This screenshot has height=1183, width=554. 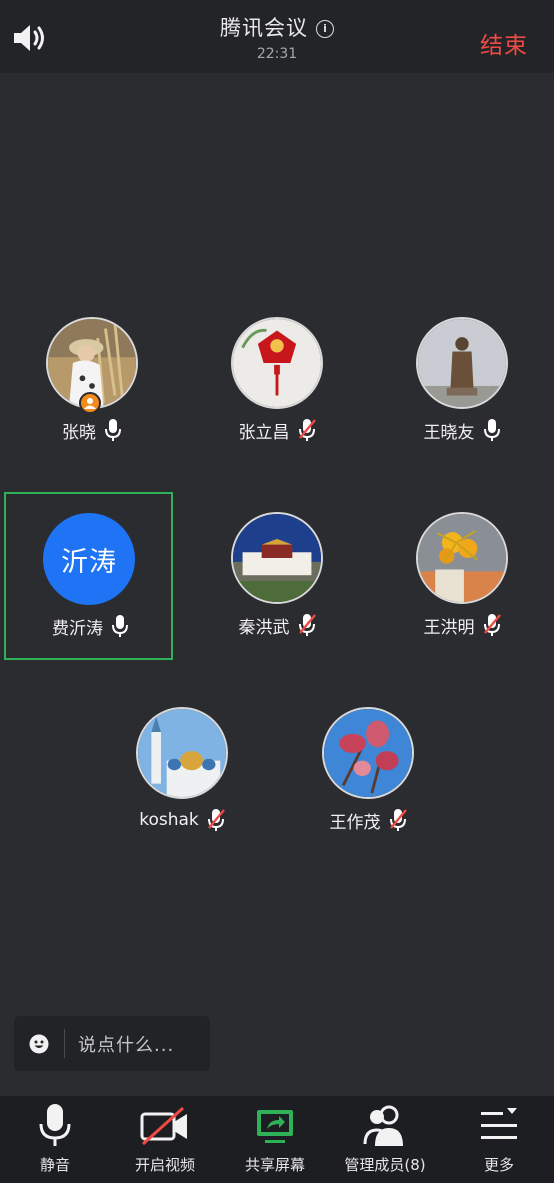 What do you see at coordinates (355, 822) in the screenshot?
I see `participant-name: 王作茂` at bounding box center [355, 822].